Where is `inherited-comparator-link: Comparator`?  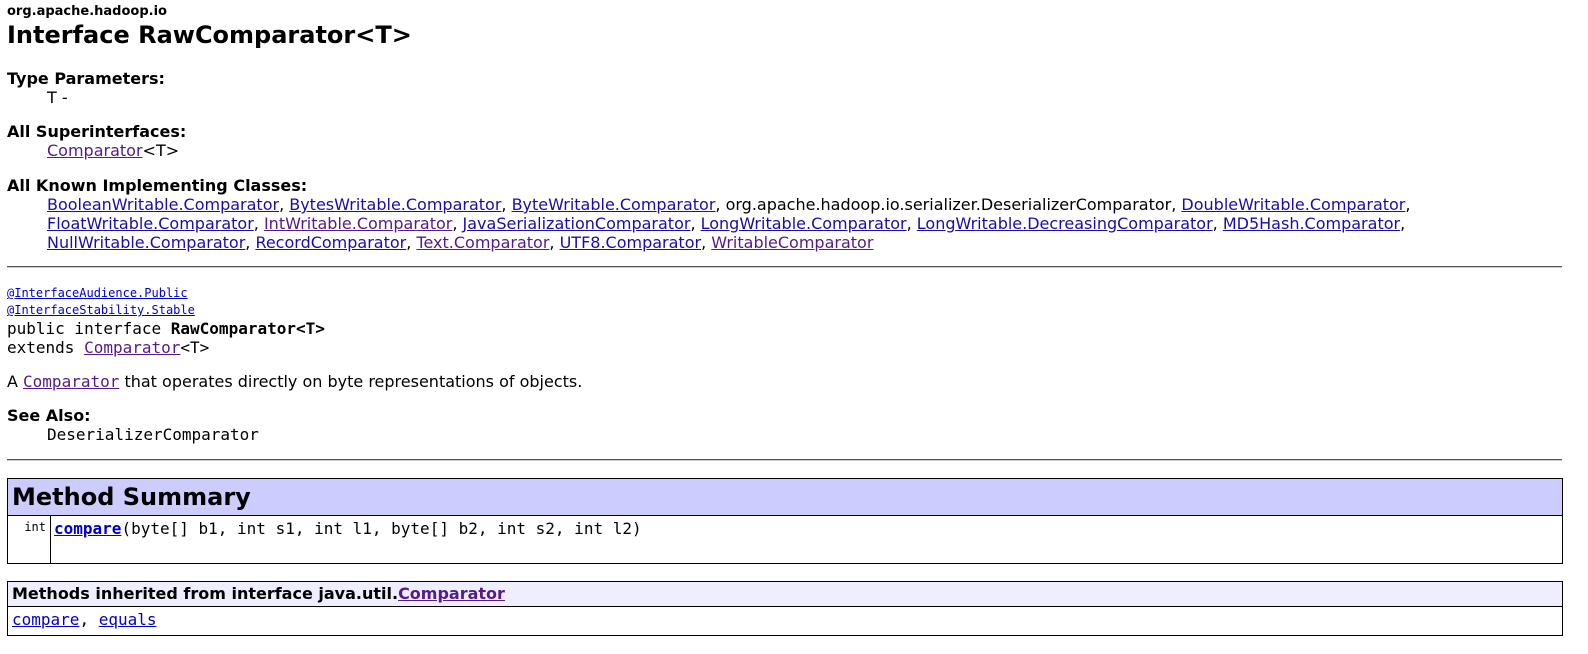
inherited-comparator-link: Comparator is located at coordinates (451, 593).